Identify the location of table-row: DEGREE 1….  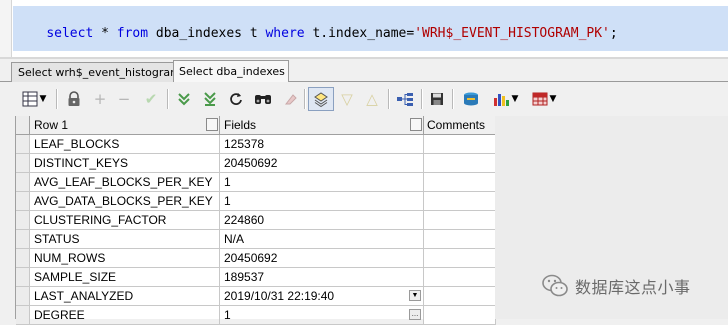
(256, 315).